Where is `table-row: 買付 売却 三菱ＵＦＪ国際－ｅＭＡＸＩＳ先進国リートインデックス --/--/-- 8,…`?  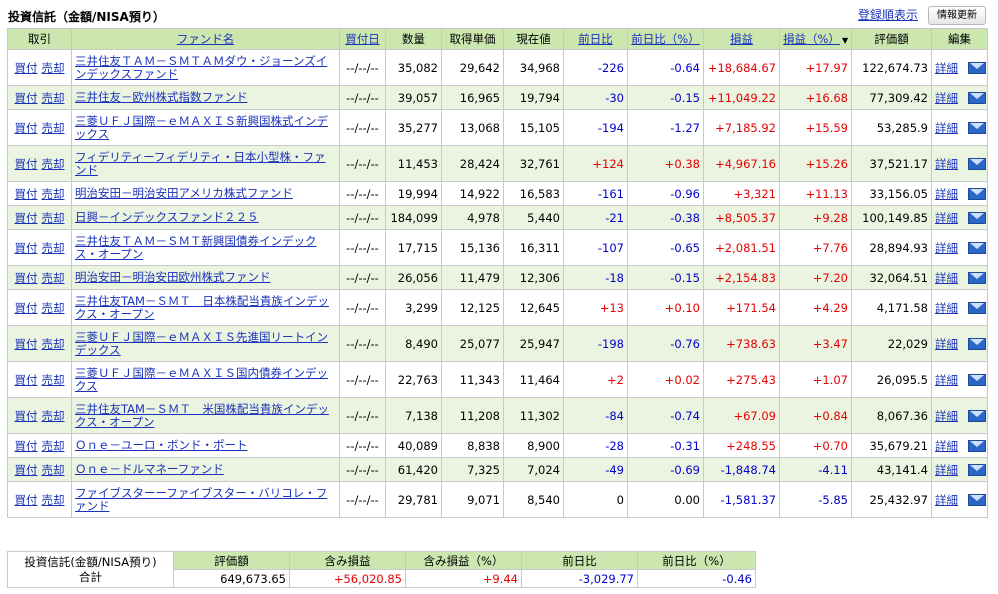
table-row: 買付 売却 三菱ＵＦＪ国際－ｅＭＡＸＩＳ先進国リートインデックス --/--/-- 8,… is located at coordinates (497, 343).